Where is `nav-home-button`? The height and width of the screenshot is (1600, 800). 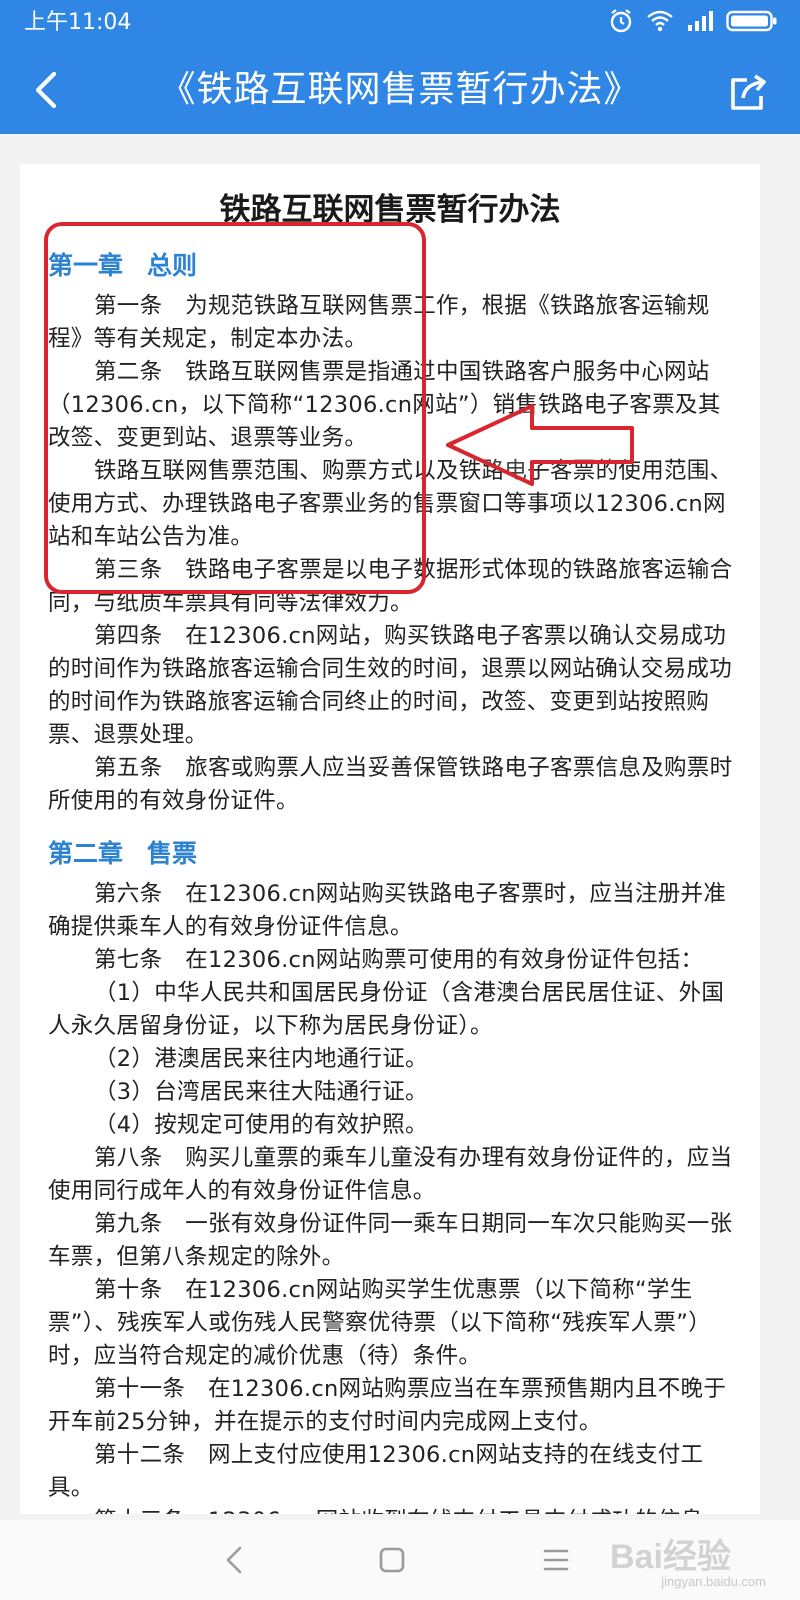 nav-home-button is located at coordinates (392, 1560).